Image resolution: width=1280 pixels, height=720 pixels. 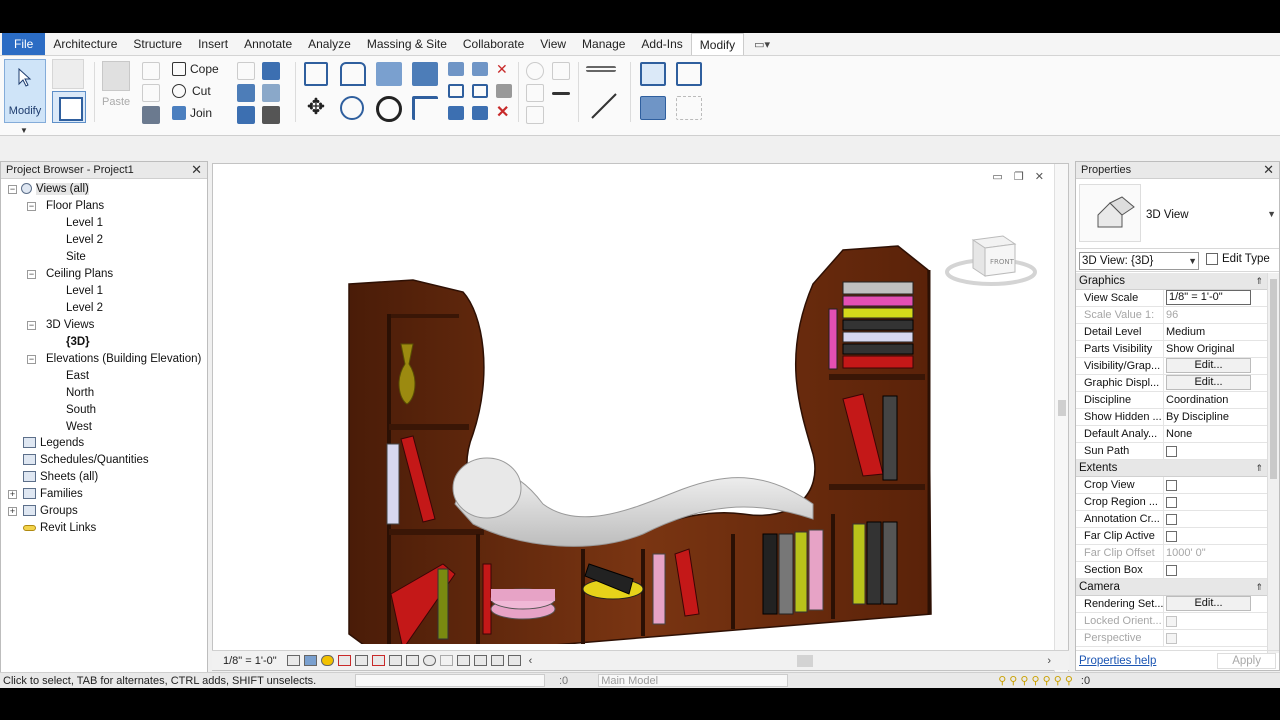 What do you see at coordinates (84, 240) in the screenshot?
I see `tree-item-floor-level-2: Level 2` at bounding box center [84, 240].